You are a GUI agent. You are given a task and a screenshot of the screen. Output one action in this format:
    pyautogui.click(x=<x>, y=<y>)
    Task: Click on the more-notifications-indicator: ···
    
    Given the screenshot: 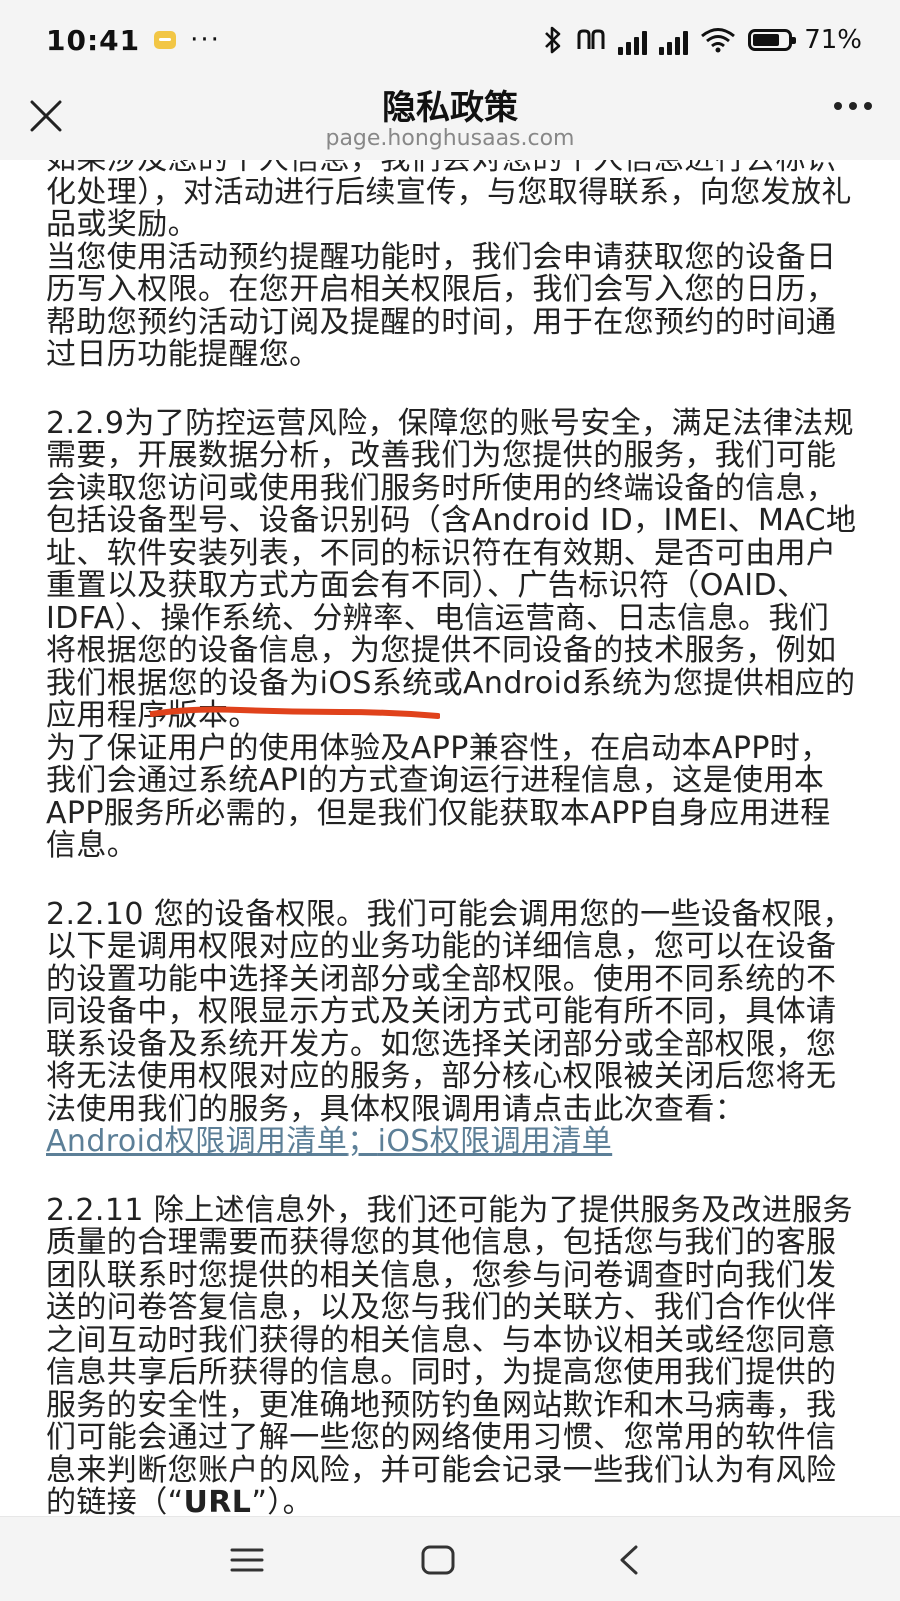 What is the action you would take?
    pyautogui.click(x=205, y=40)
    